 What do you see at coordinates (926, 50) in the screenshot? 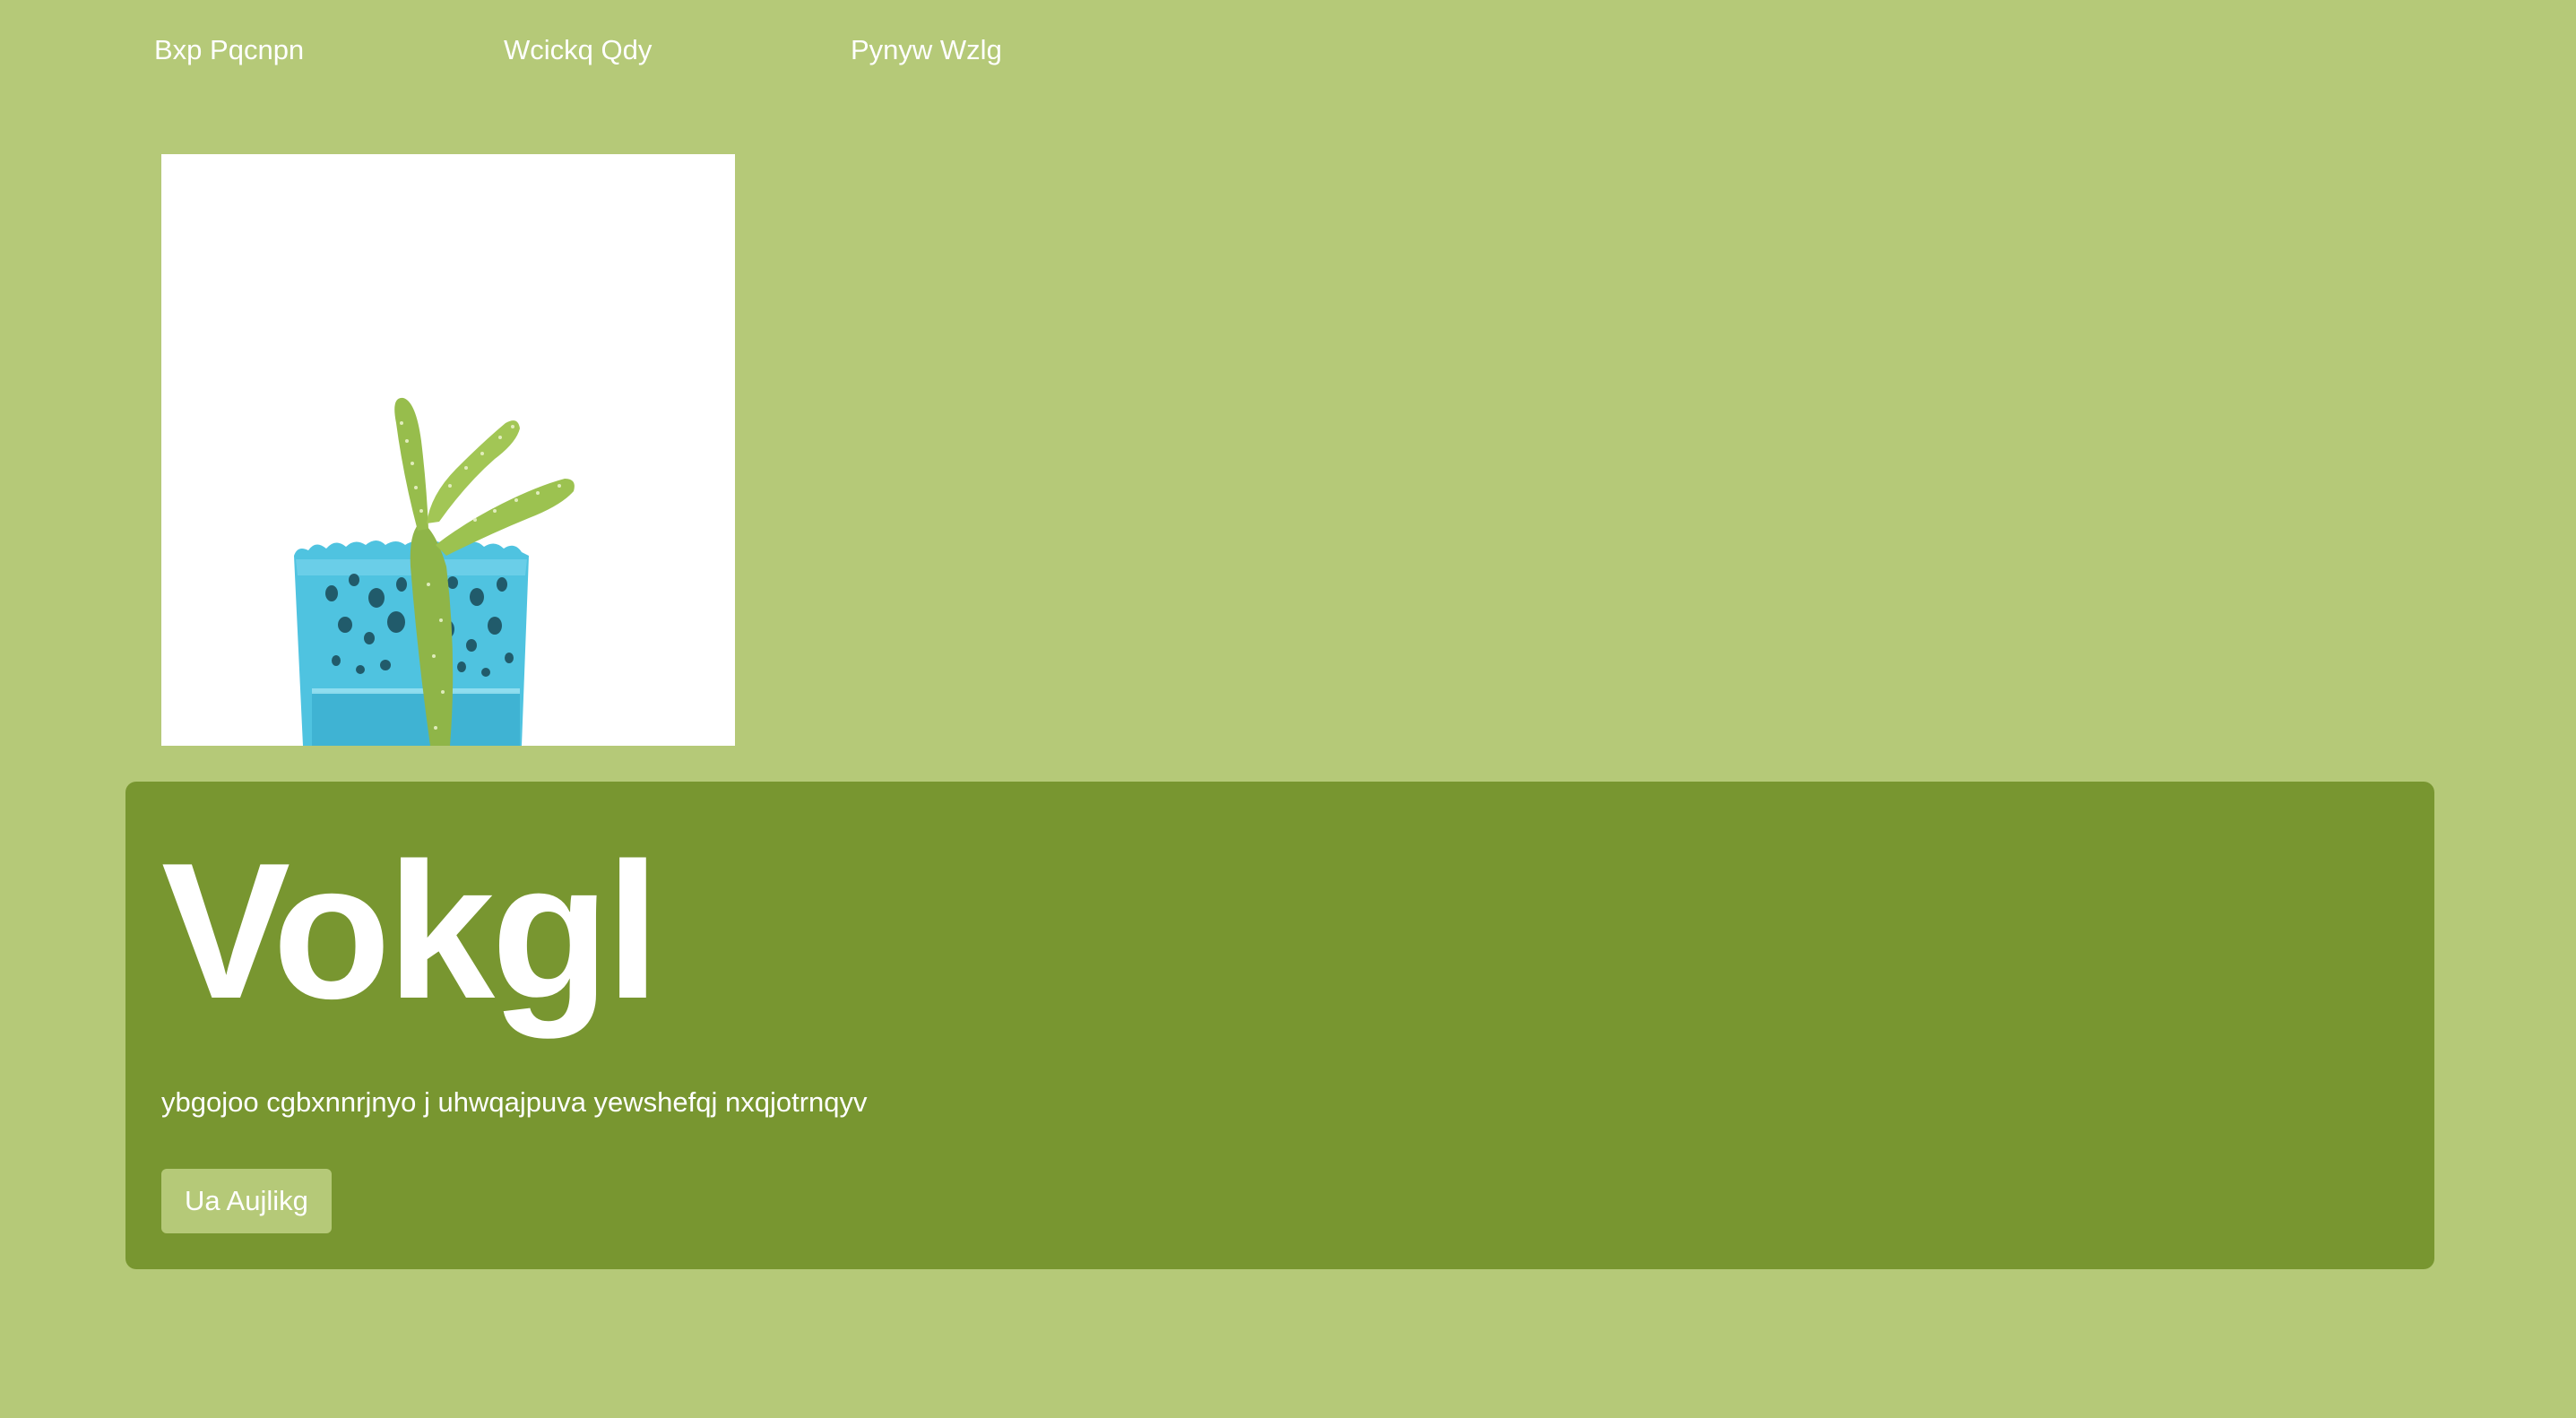
I see `nav-link-3: Pynyw Wzlg` at bounding box center [926, 50].